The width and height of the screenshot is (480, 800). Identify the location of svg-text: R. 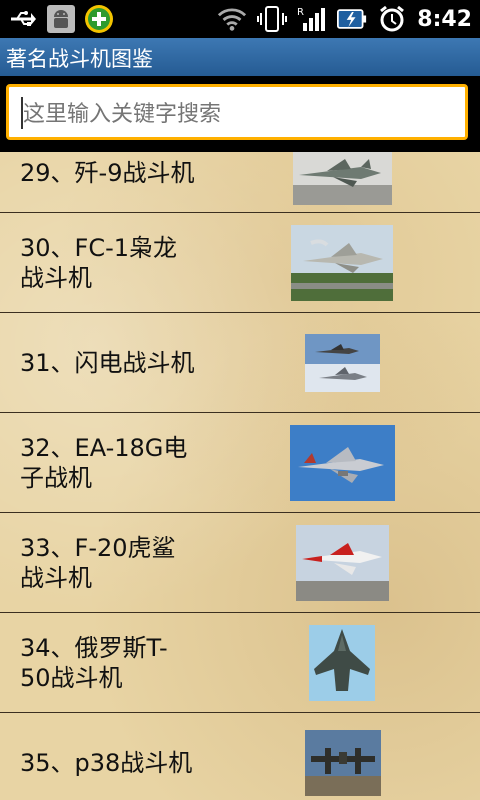
(300, 12).